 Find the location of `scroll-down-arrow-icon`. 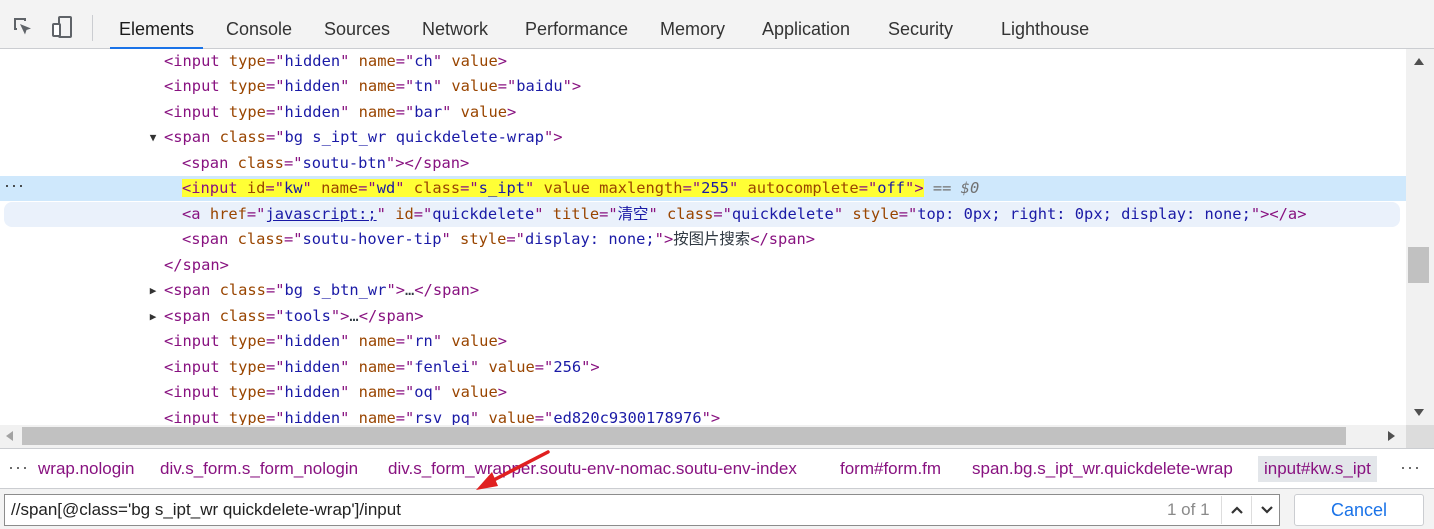

scroll-down-arrow-icon is located at coordinates (1419, 412).